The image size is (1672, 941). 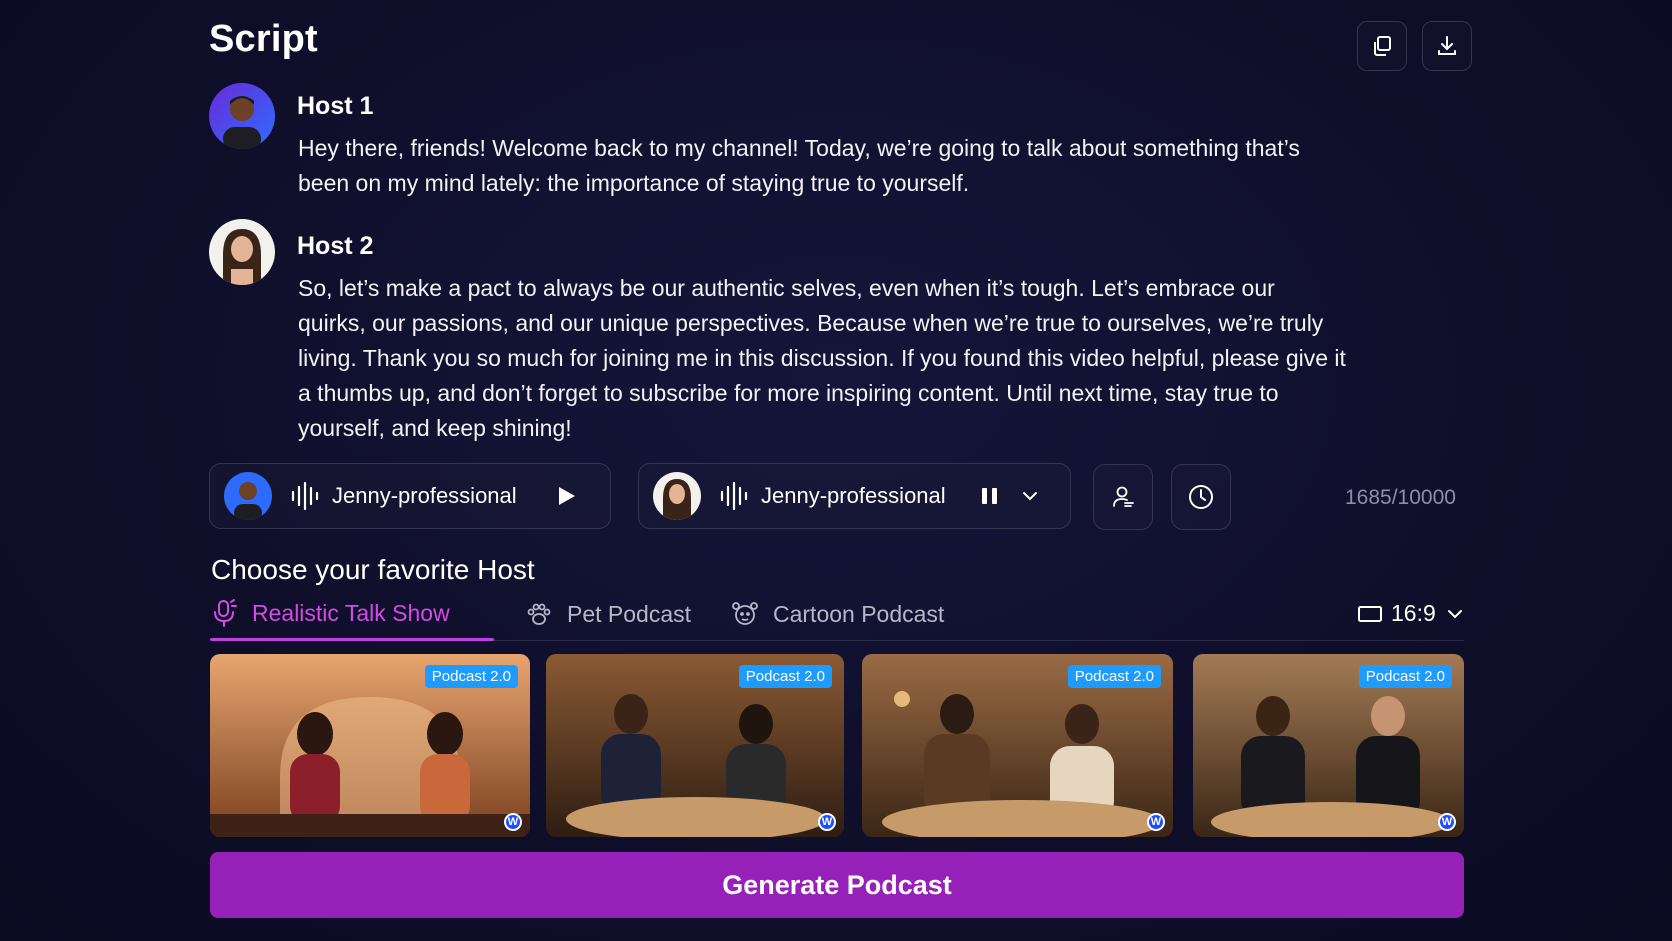 What do you see at coordinates (351, 612) in the screenshot?
I see `tab-label: Realistic Talk Show` at bounding box center [351, 612].